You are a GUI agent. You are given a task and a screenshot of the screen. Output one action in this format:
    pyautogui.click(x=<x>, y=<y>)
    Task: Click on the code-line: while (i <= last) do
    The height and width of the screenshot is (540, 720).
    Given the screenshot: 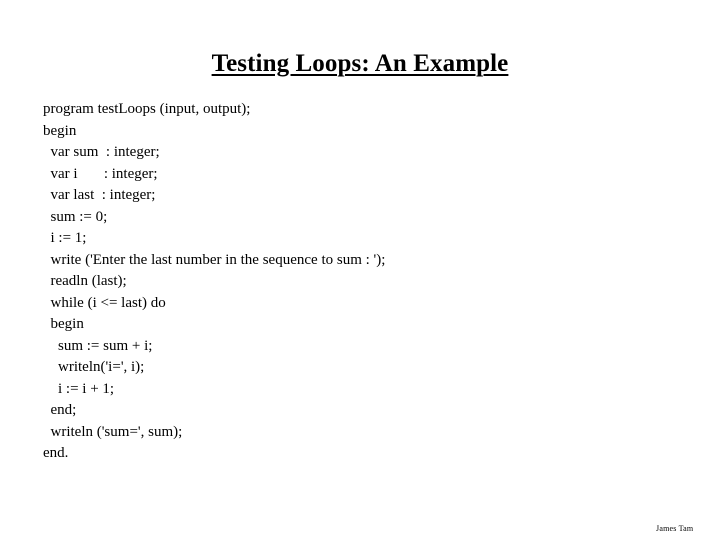 What is the action you would take?
    pyautogui.click(x=104, y=302)
    